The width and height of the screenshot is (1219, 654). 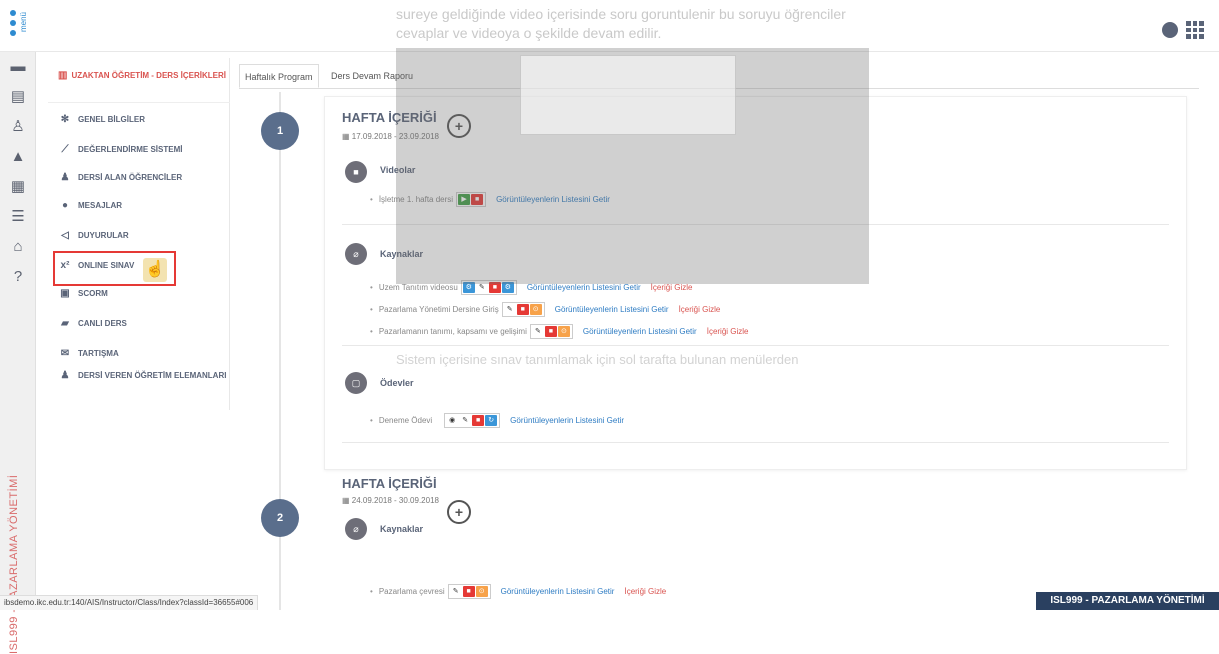 I want to click on graduation-cap-icon: ▲, so click(x=18, y=157).